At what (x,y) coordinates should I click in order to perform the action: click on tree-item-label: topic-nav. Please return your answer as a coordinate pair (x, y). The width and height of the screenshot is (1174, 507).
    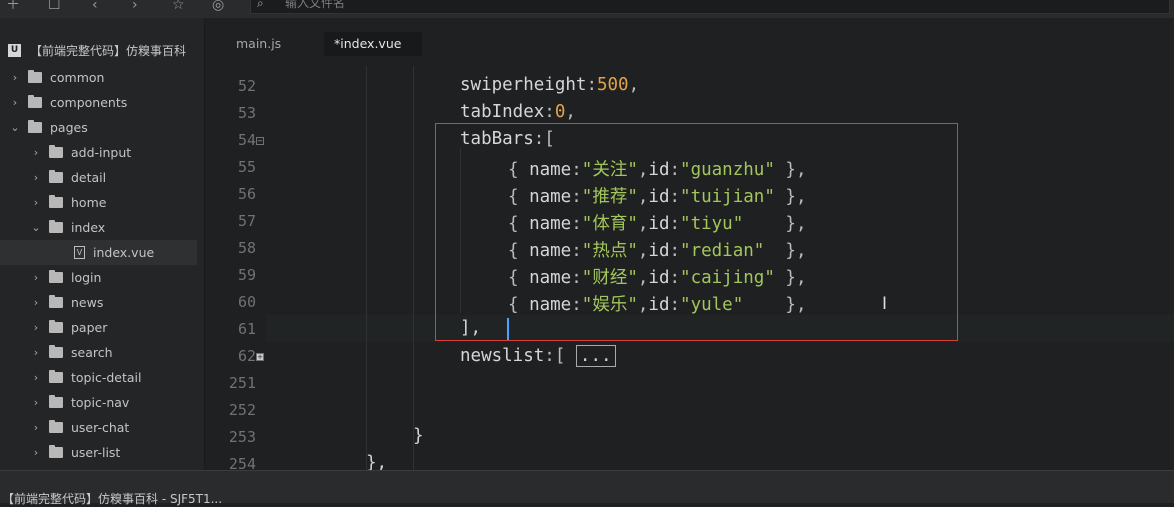
    Looking at the image, I should click on (100, 402).